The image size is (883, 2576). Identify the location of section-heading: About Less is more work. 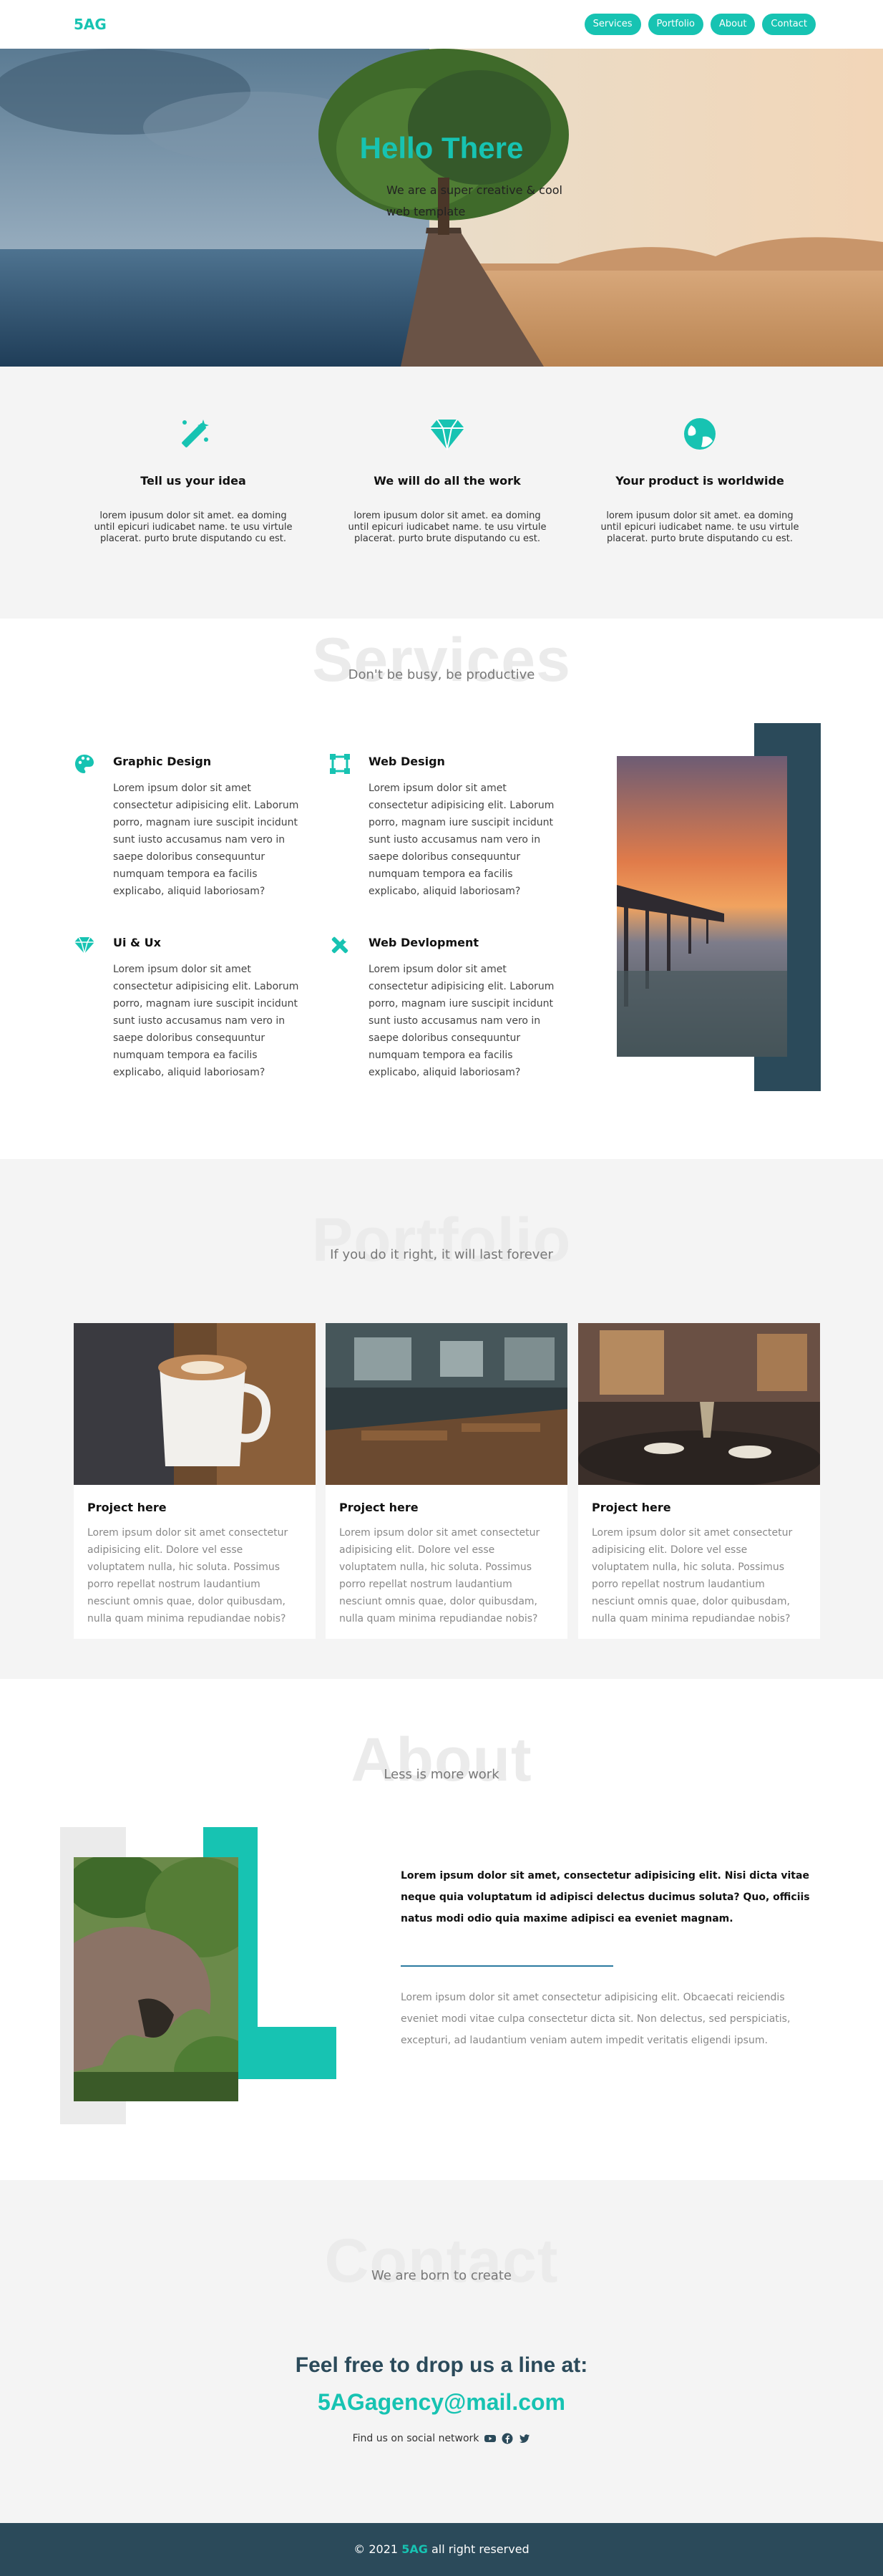
(441, 1759).